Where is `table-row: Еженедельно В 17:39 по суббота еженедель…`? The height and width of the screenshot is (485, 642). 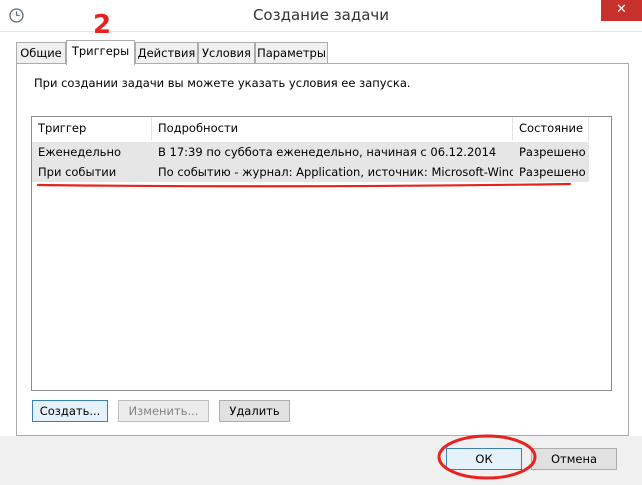
table-row: Еженедельно В 17:39 по суббота еженедель… is located at coordinates (310, 152).